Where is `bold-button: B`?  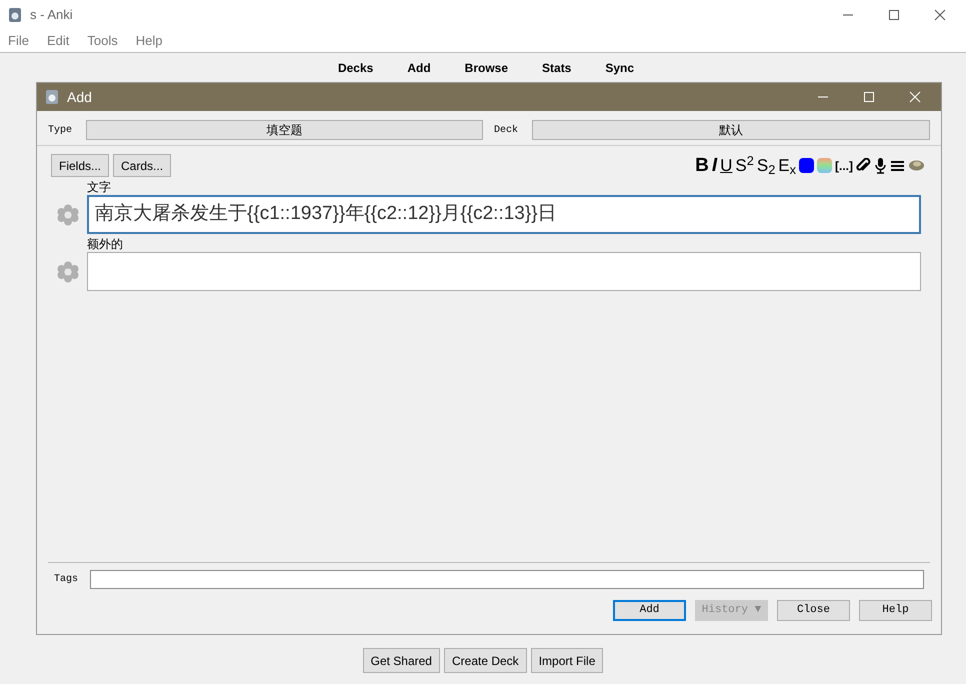 bold-button: B is located at coordinates (702, 165).